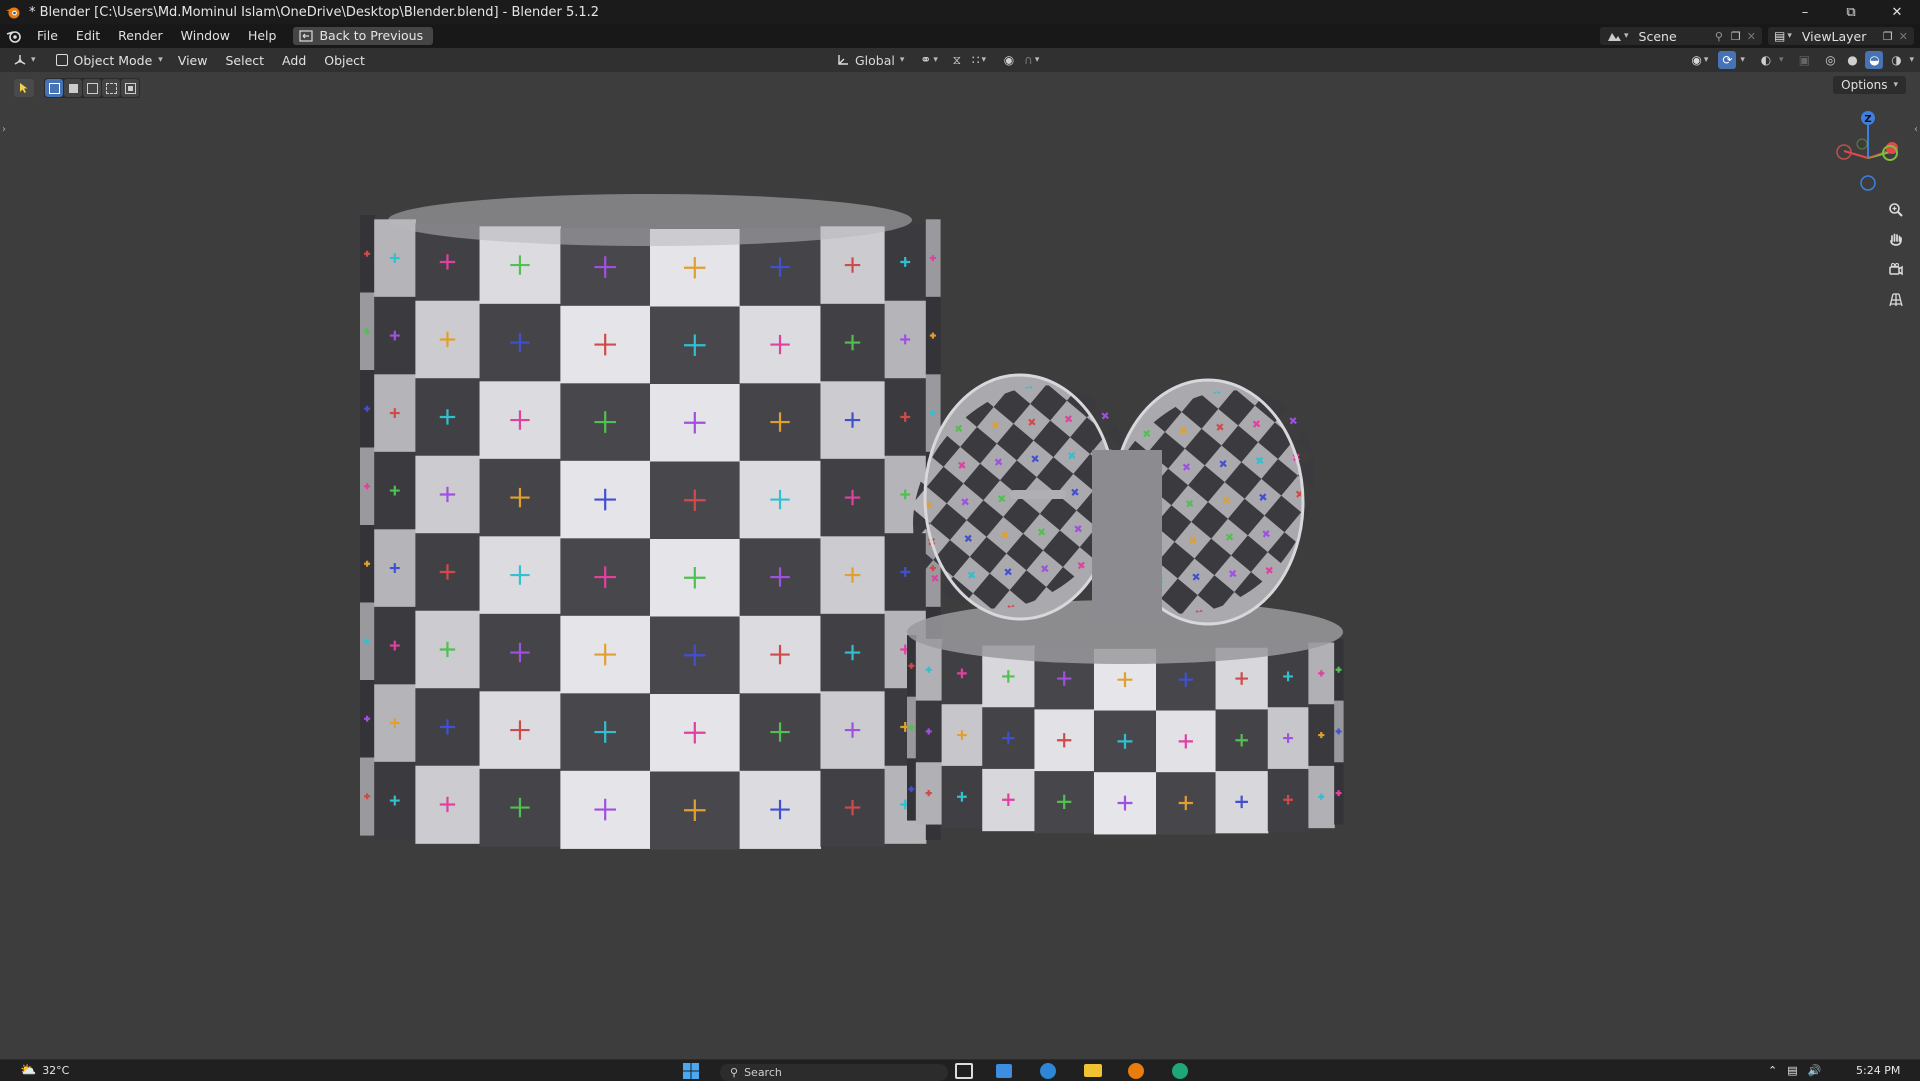  What do you see at coordinates (1727, 60) in the screenshot?
I see `gizmos-toggle-icon: ⟳` at bounding box center [1727, 60].